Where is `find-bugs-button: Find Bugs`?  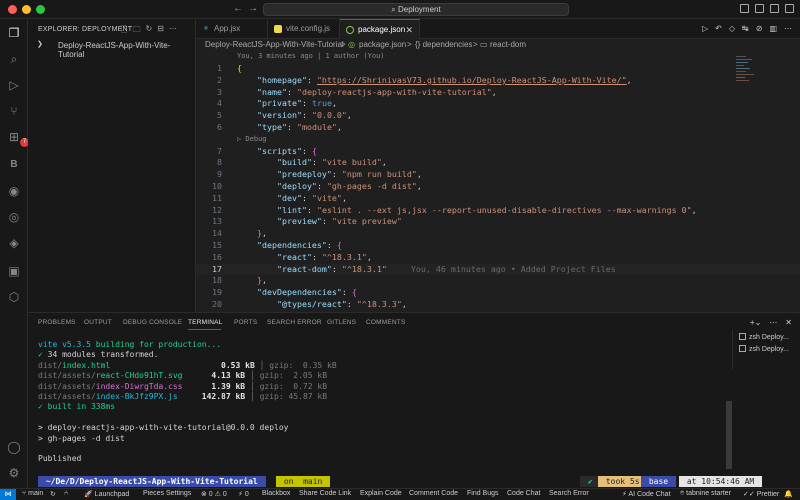 find-bugs-button: Find Bugs is located at coordinates (483, 493).